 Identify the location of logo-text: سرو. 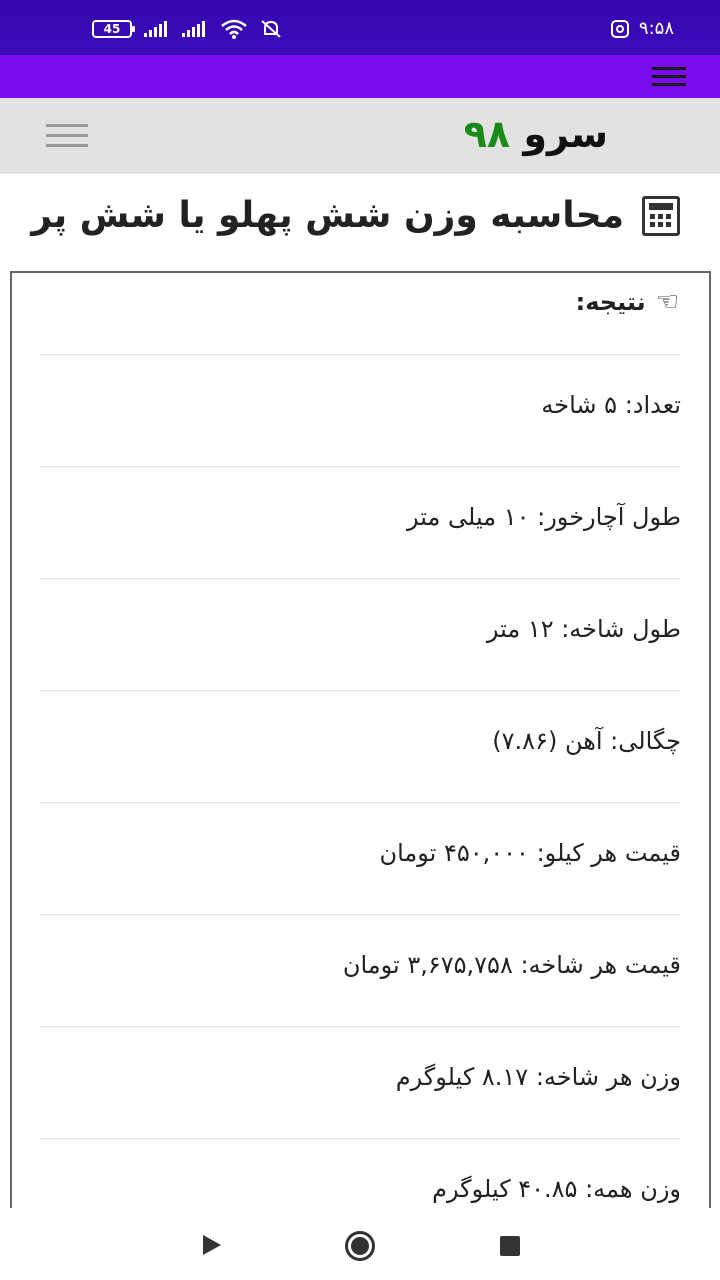
(565, 134).